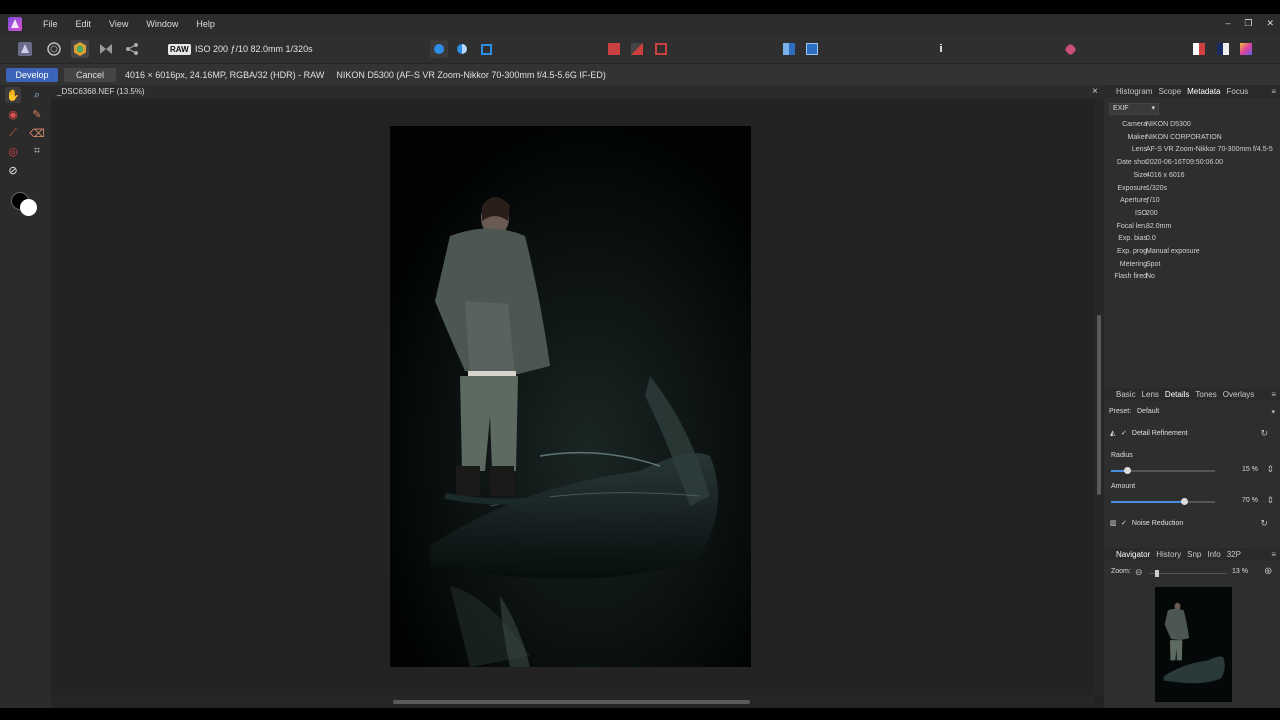  What do you see at coordinates (54, 49) in the screenshot?
I see `liquify-persona-icon` at bounding box center [54, 49].